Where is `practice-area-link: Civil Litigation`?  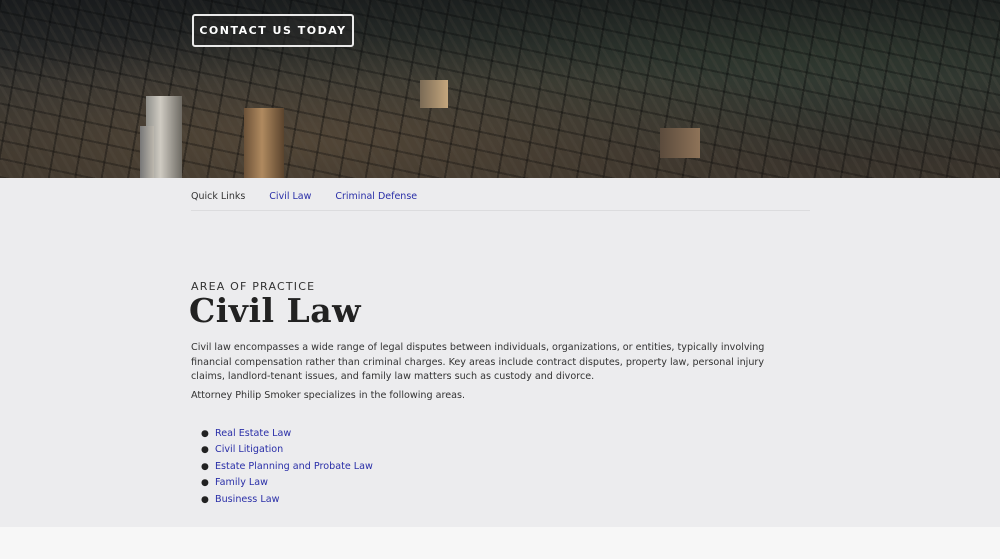 practice-area-link: Civil Litigation is located at coordinates (249, 449).